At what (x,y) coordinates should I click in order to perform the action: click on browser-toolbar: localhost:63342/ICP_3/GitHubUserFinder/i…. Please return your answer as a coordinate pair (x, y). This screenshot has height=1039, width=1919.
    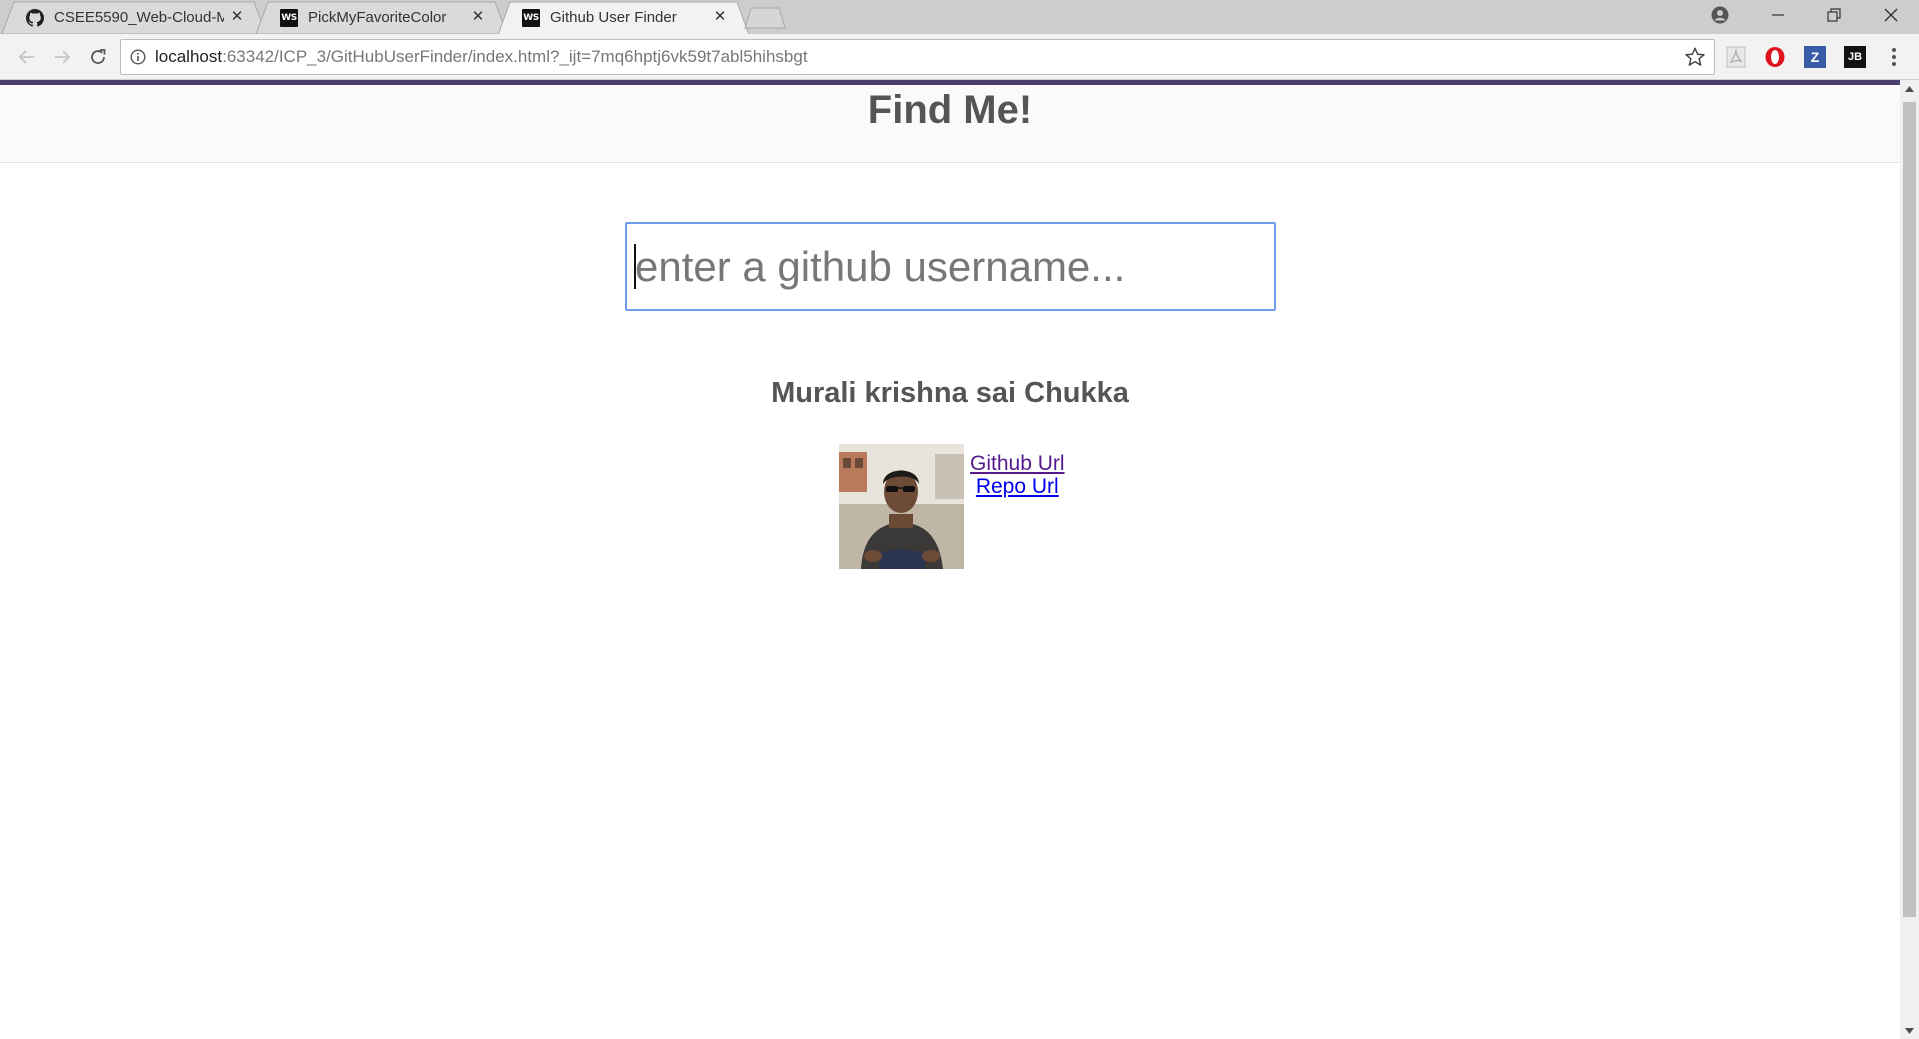
    Looking at the image, I should click on (959, 57).